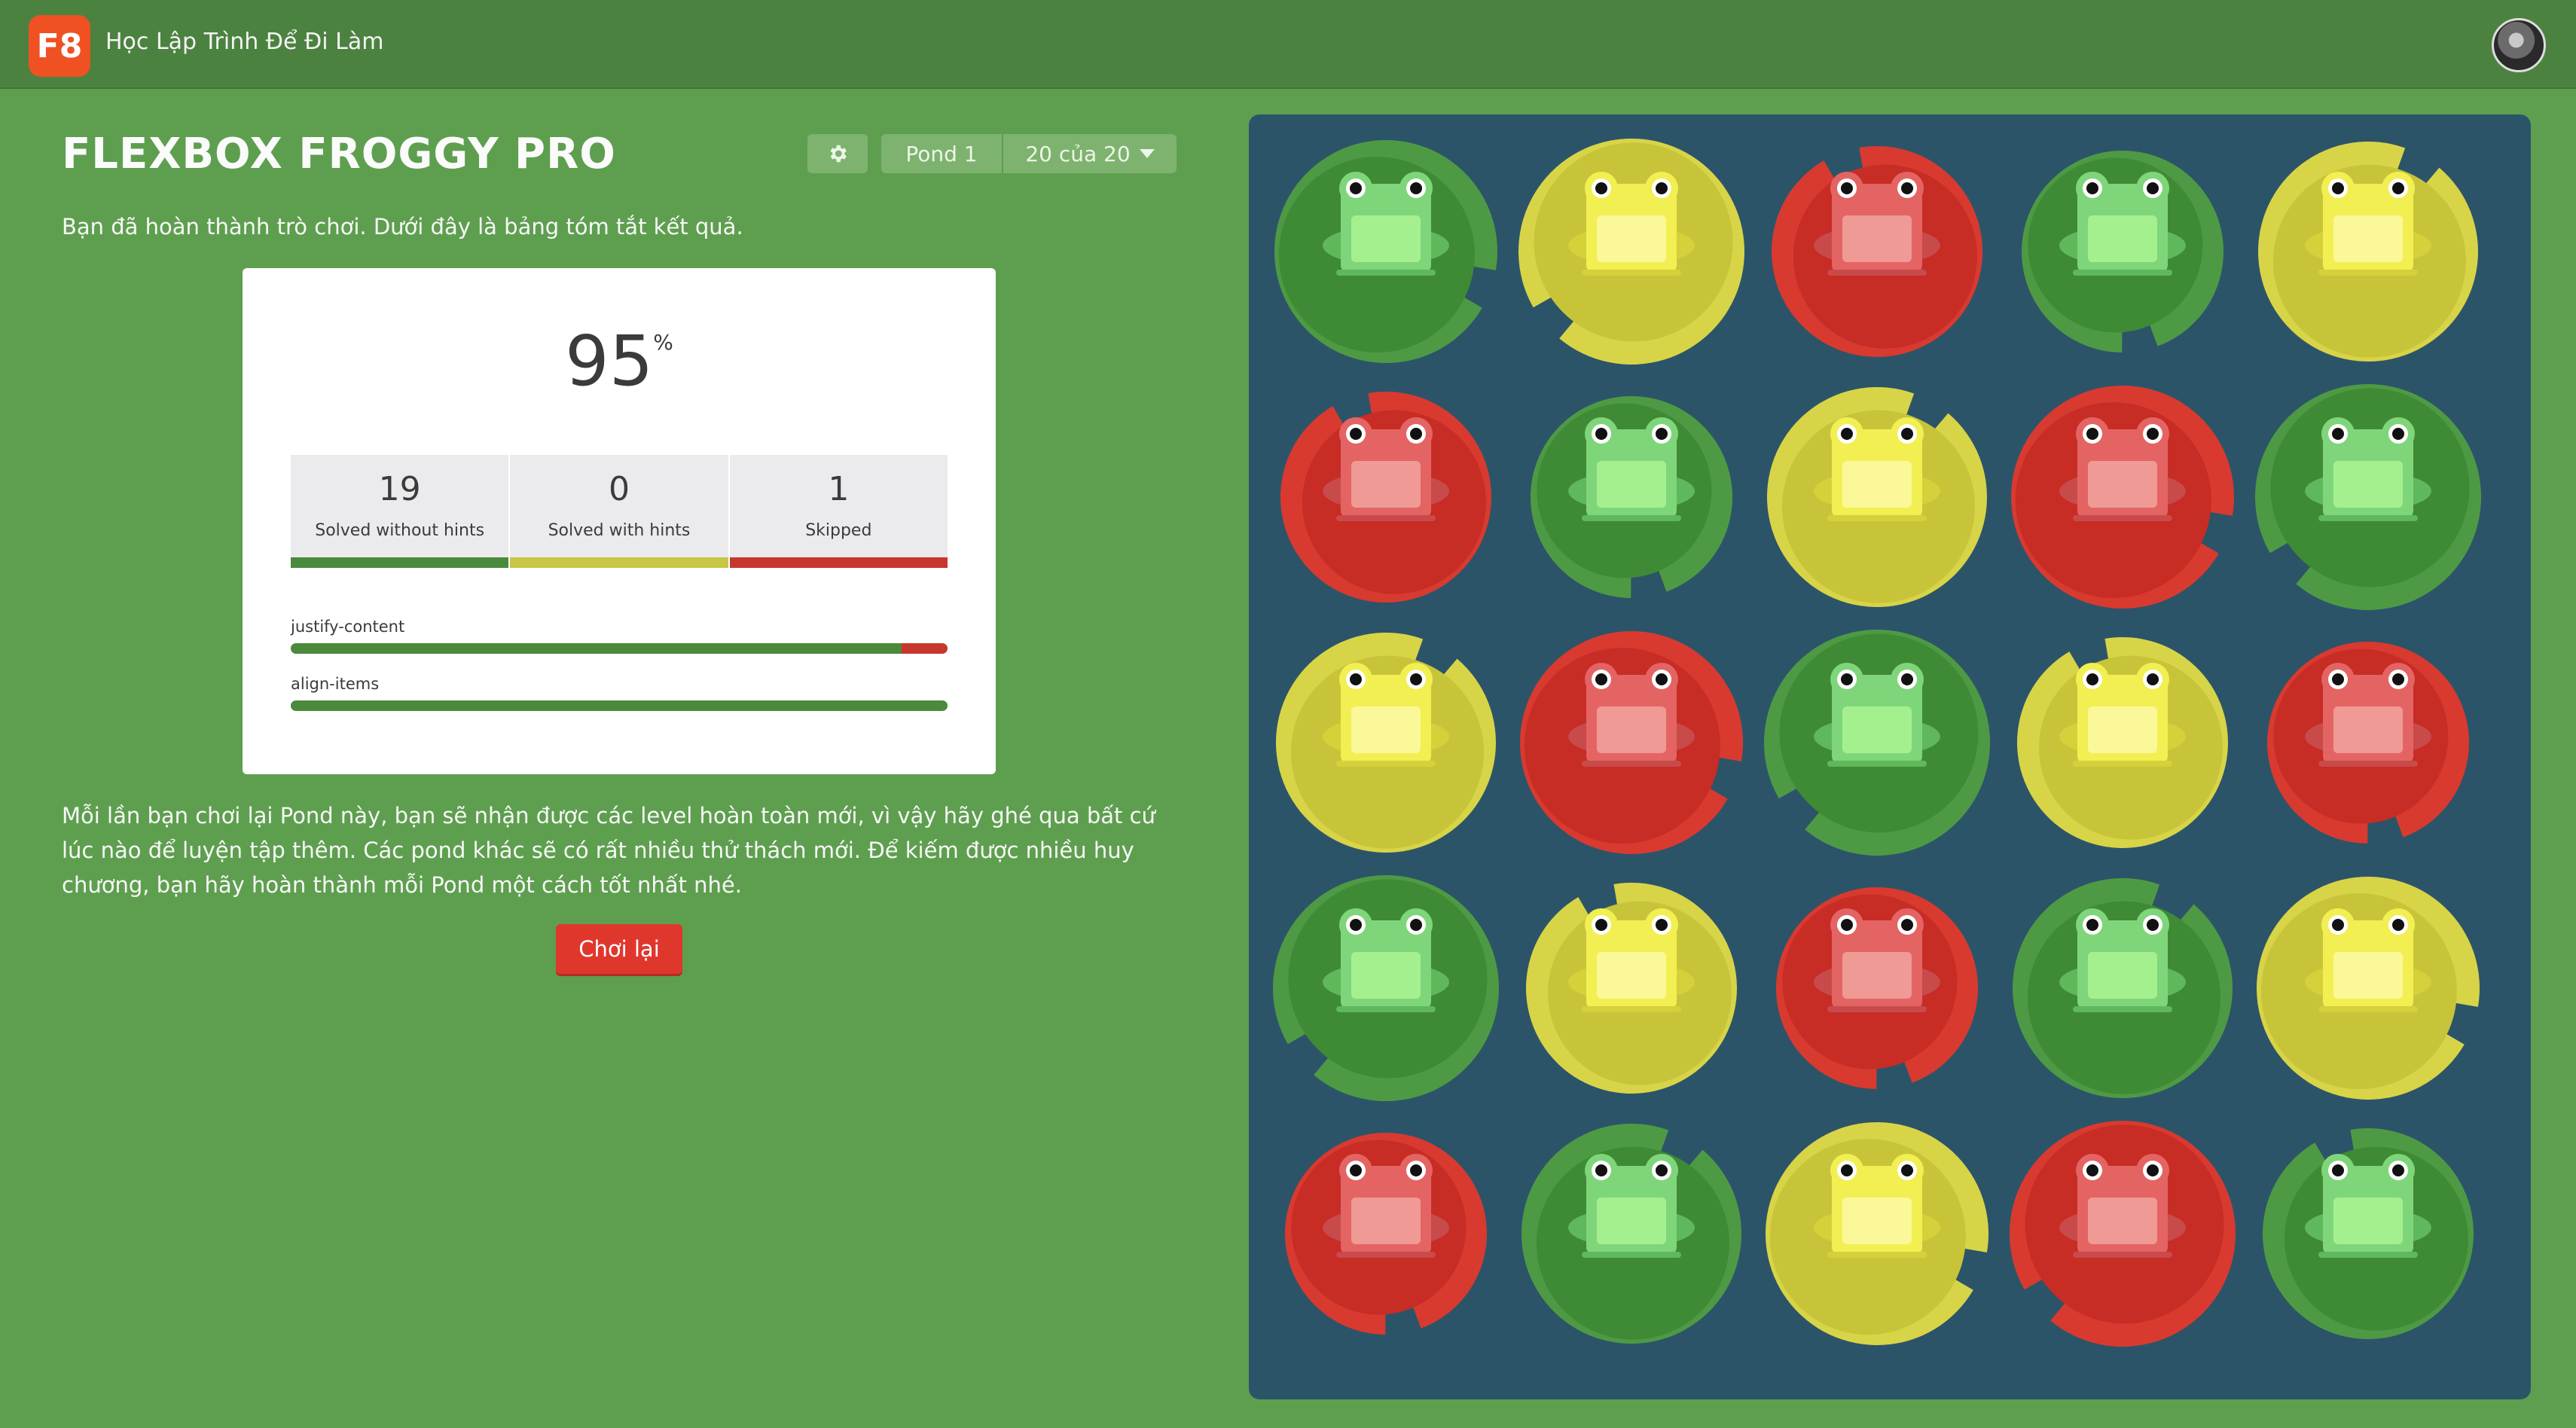 This screenshot has height=1428, width=2576. What do you see at coordinates (1147, 153) in the screenshot?
I see `chevron-down-icon` at bounding box center [1147, 153].